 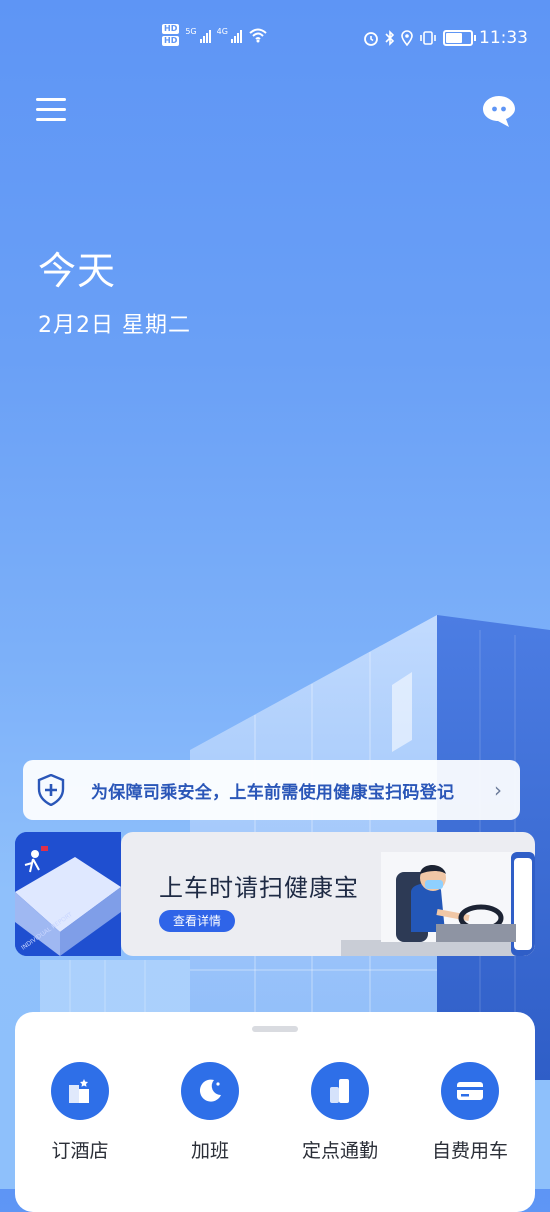 I want to click on date-subtitle: 2月2日 星期二, so click(x=114, y=325).